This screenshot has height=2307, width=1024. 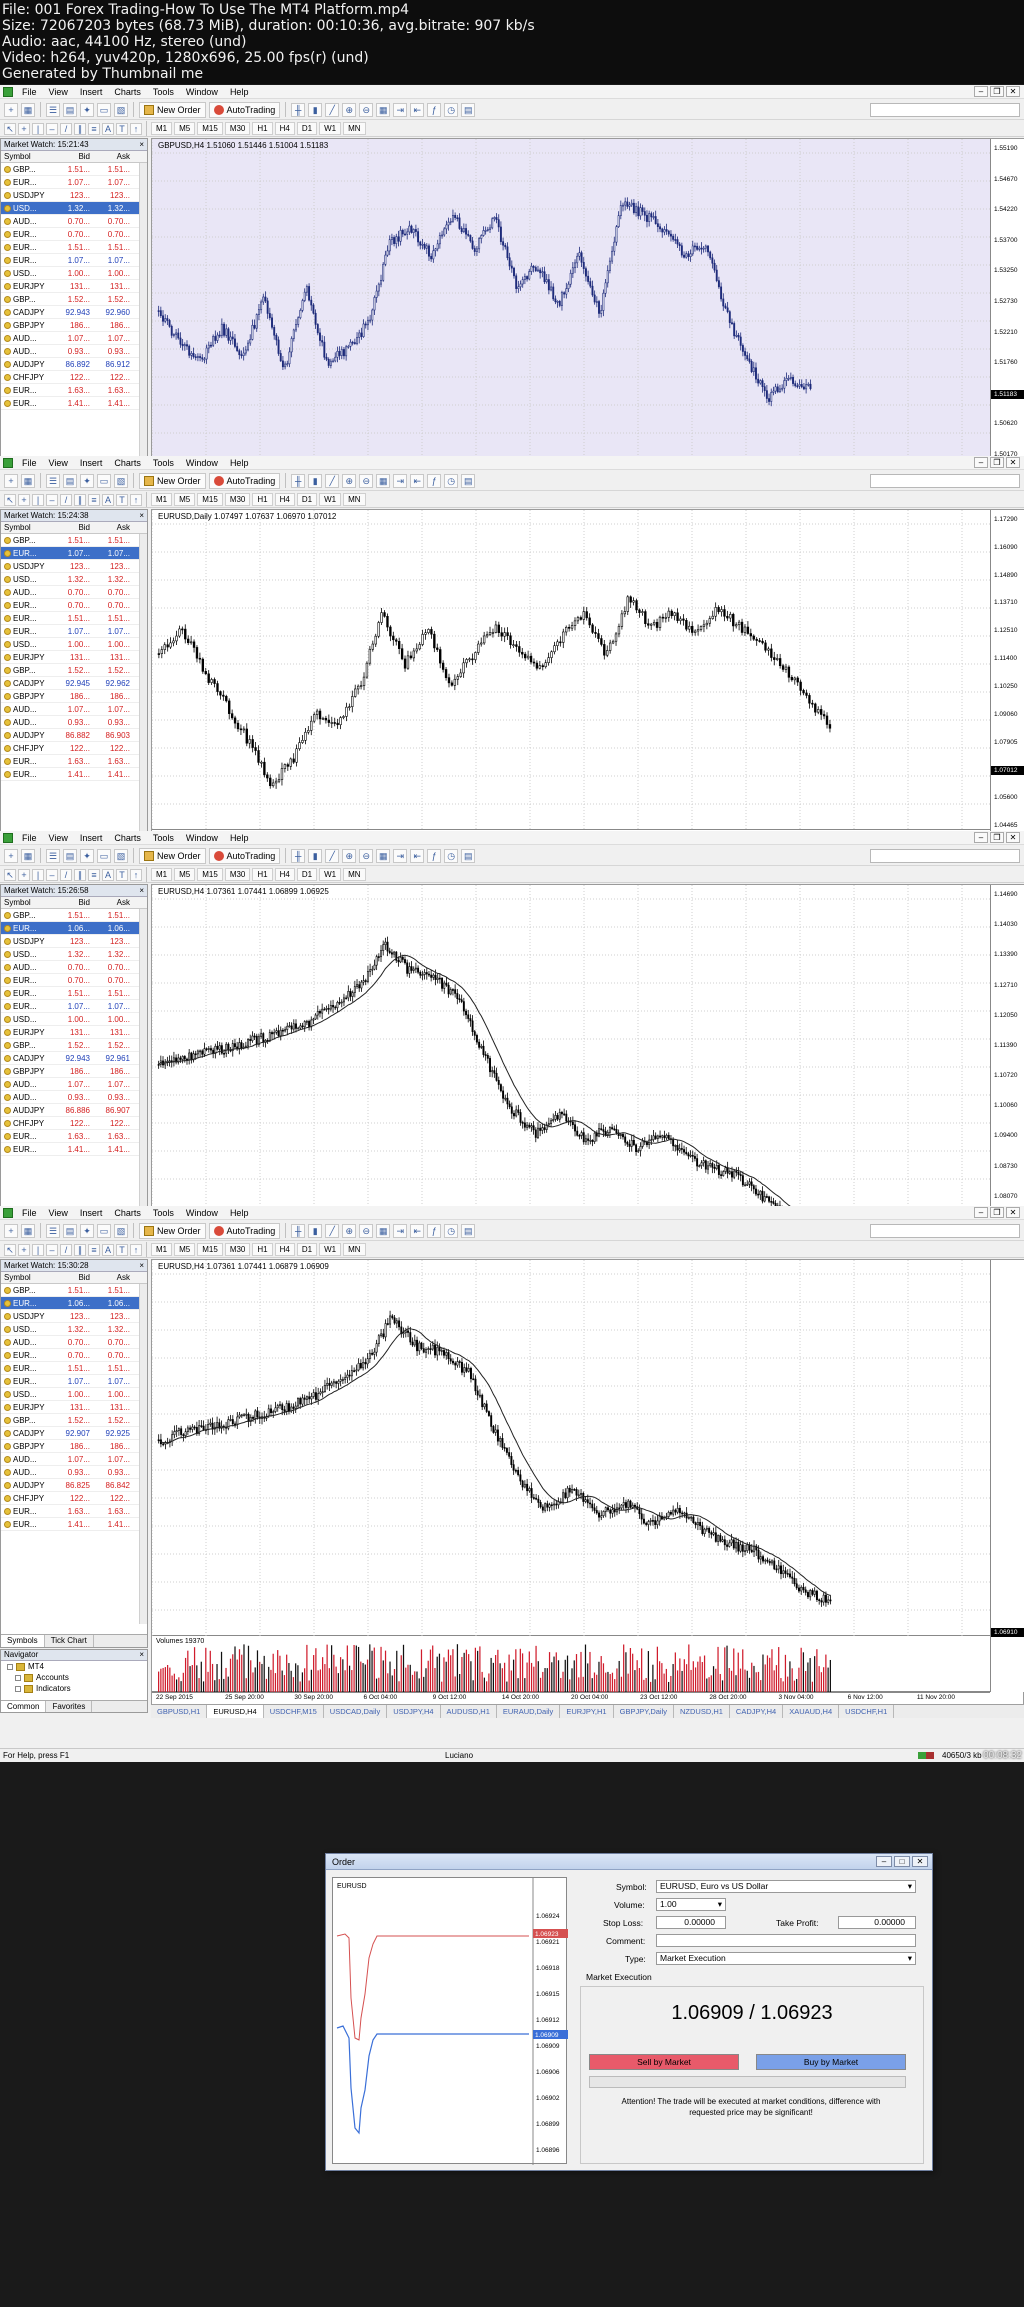 What do you see at coordinates (867, 1711) in the screenshot?
I see `chart-tab: USDCHF,H1` at bounding box center [867, 1711].